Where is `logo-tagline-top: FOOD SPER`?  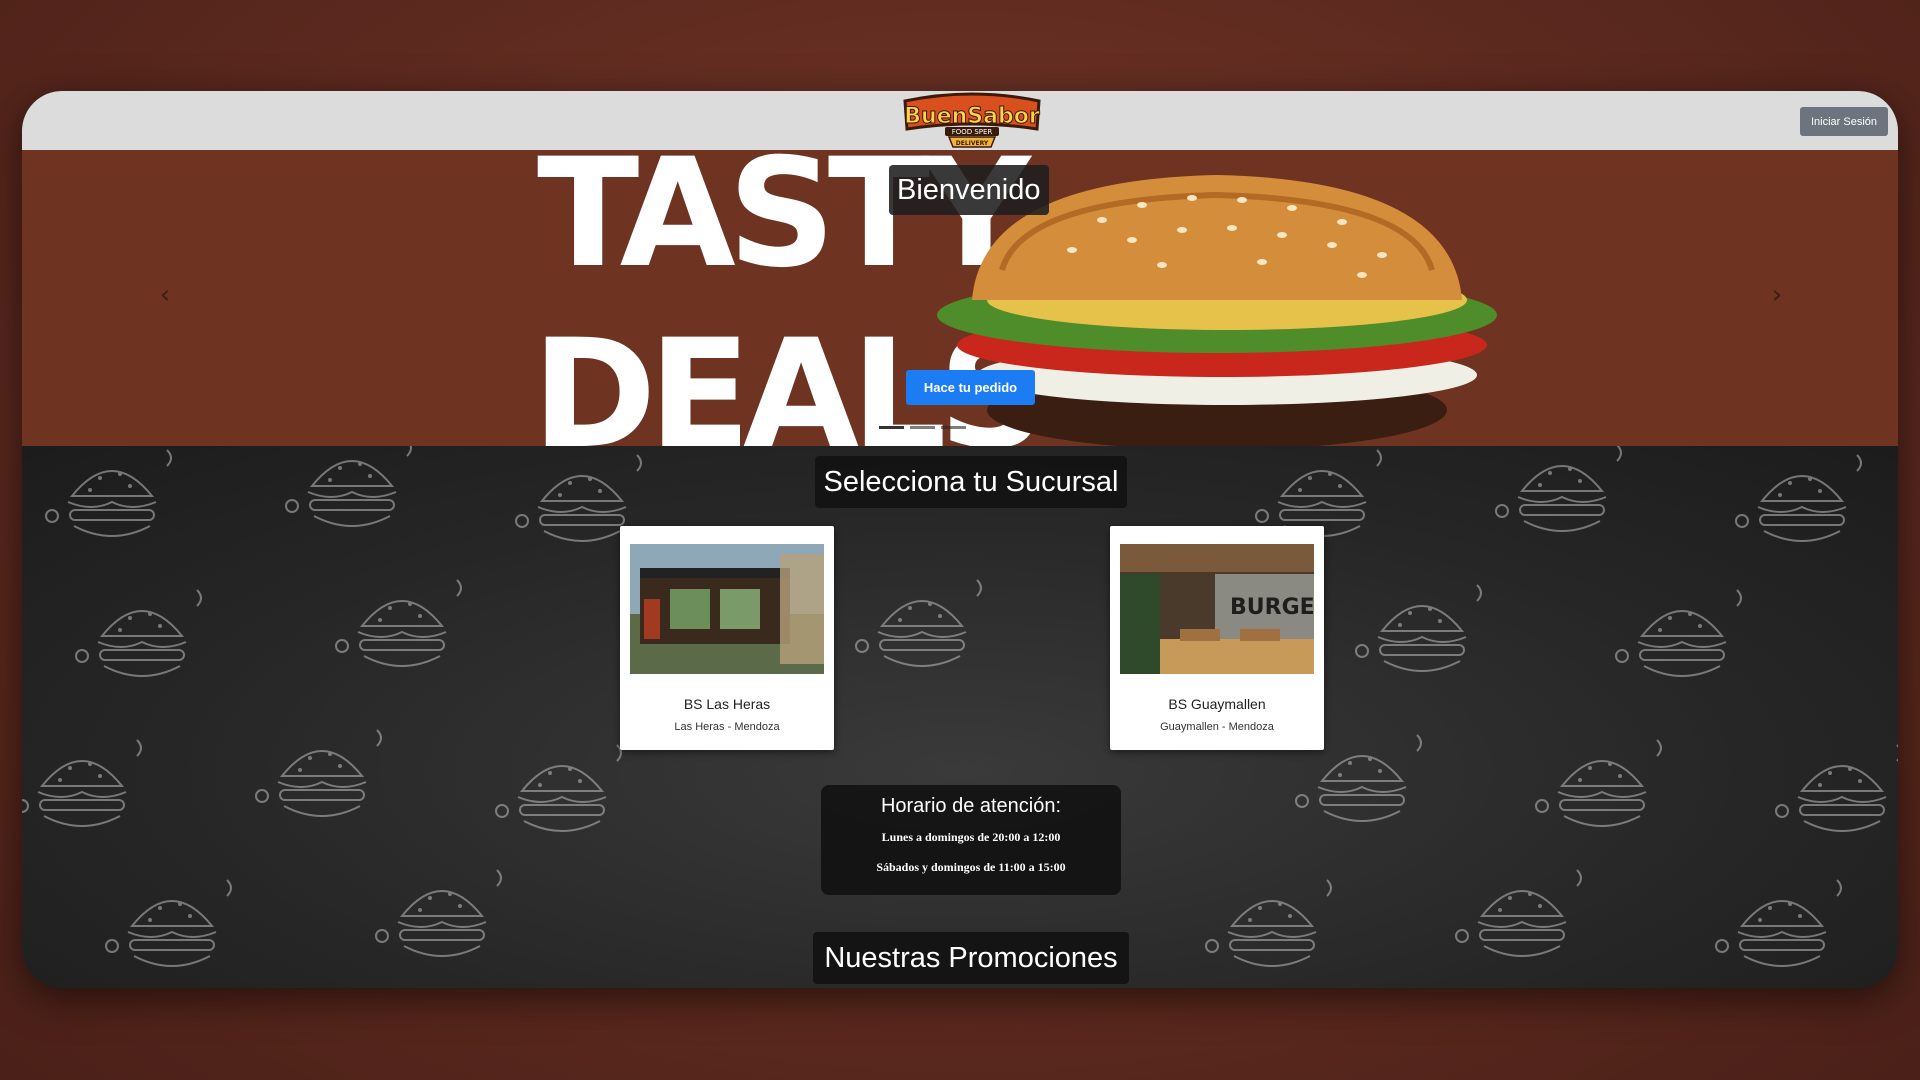
logo-tagline-top: FOOD SPER is located at coordinates (972, 132).